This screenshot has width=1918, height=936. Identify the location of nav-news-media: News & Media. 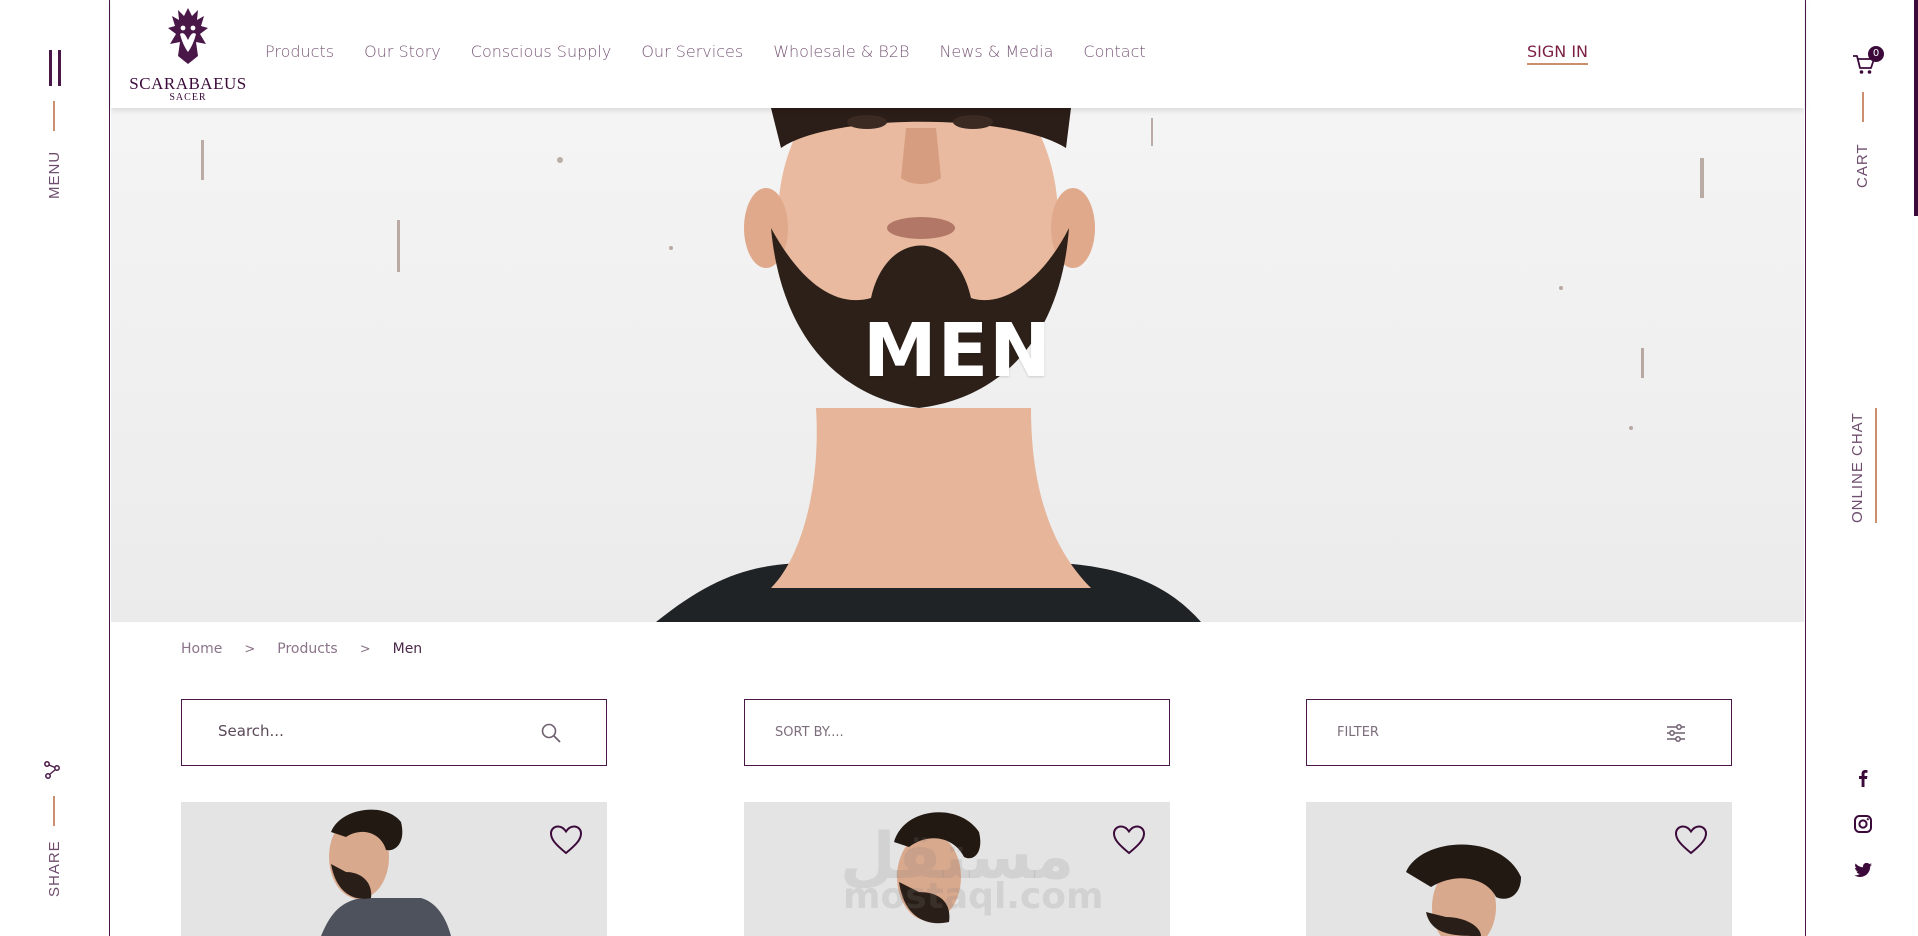
(996, 51).